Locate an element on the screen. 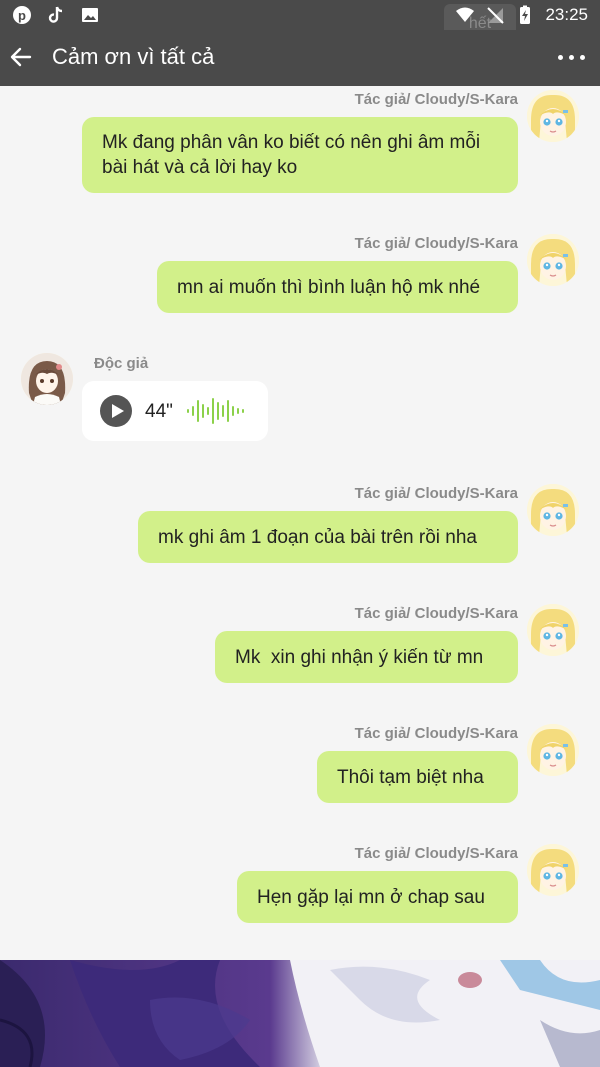 The width and height of the screenshot is (600, 1067). sender-name: Độc giả is located at coordinates (121, 363).